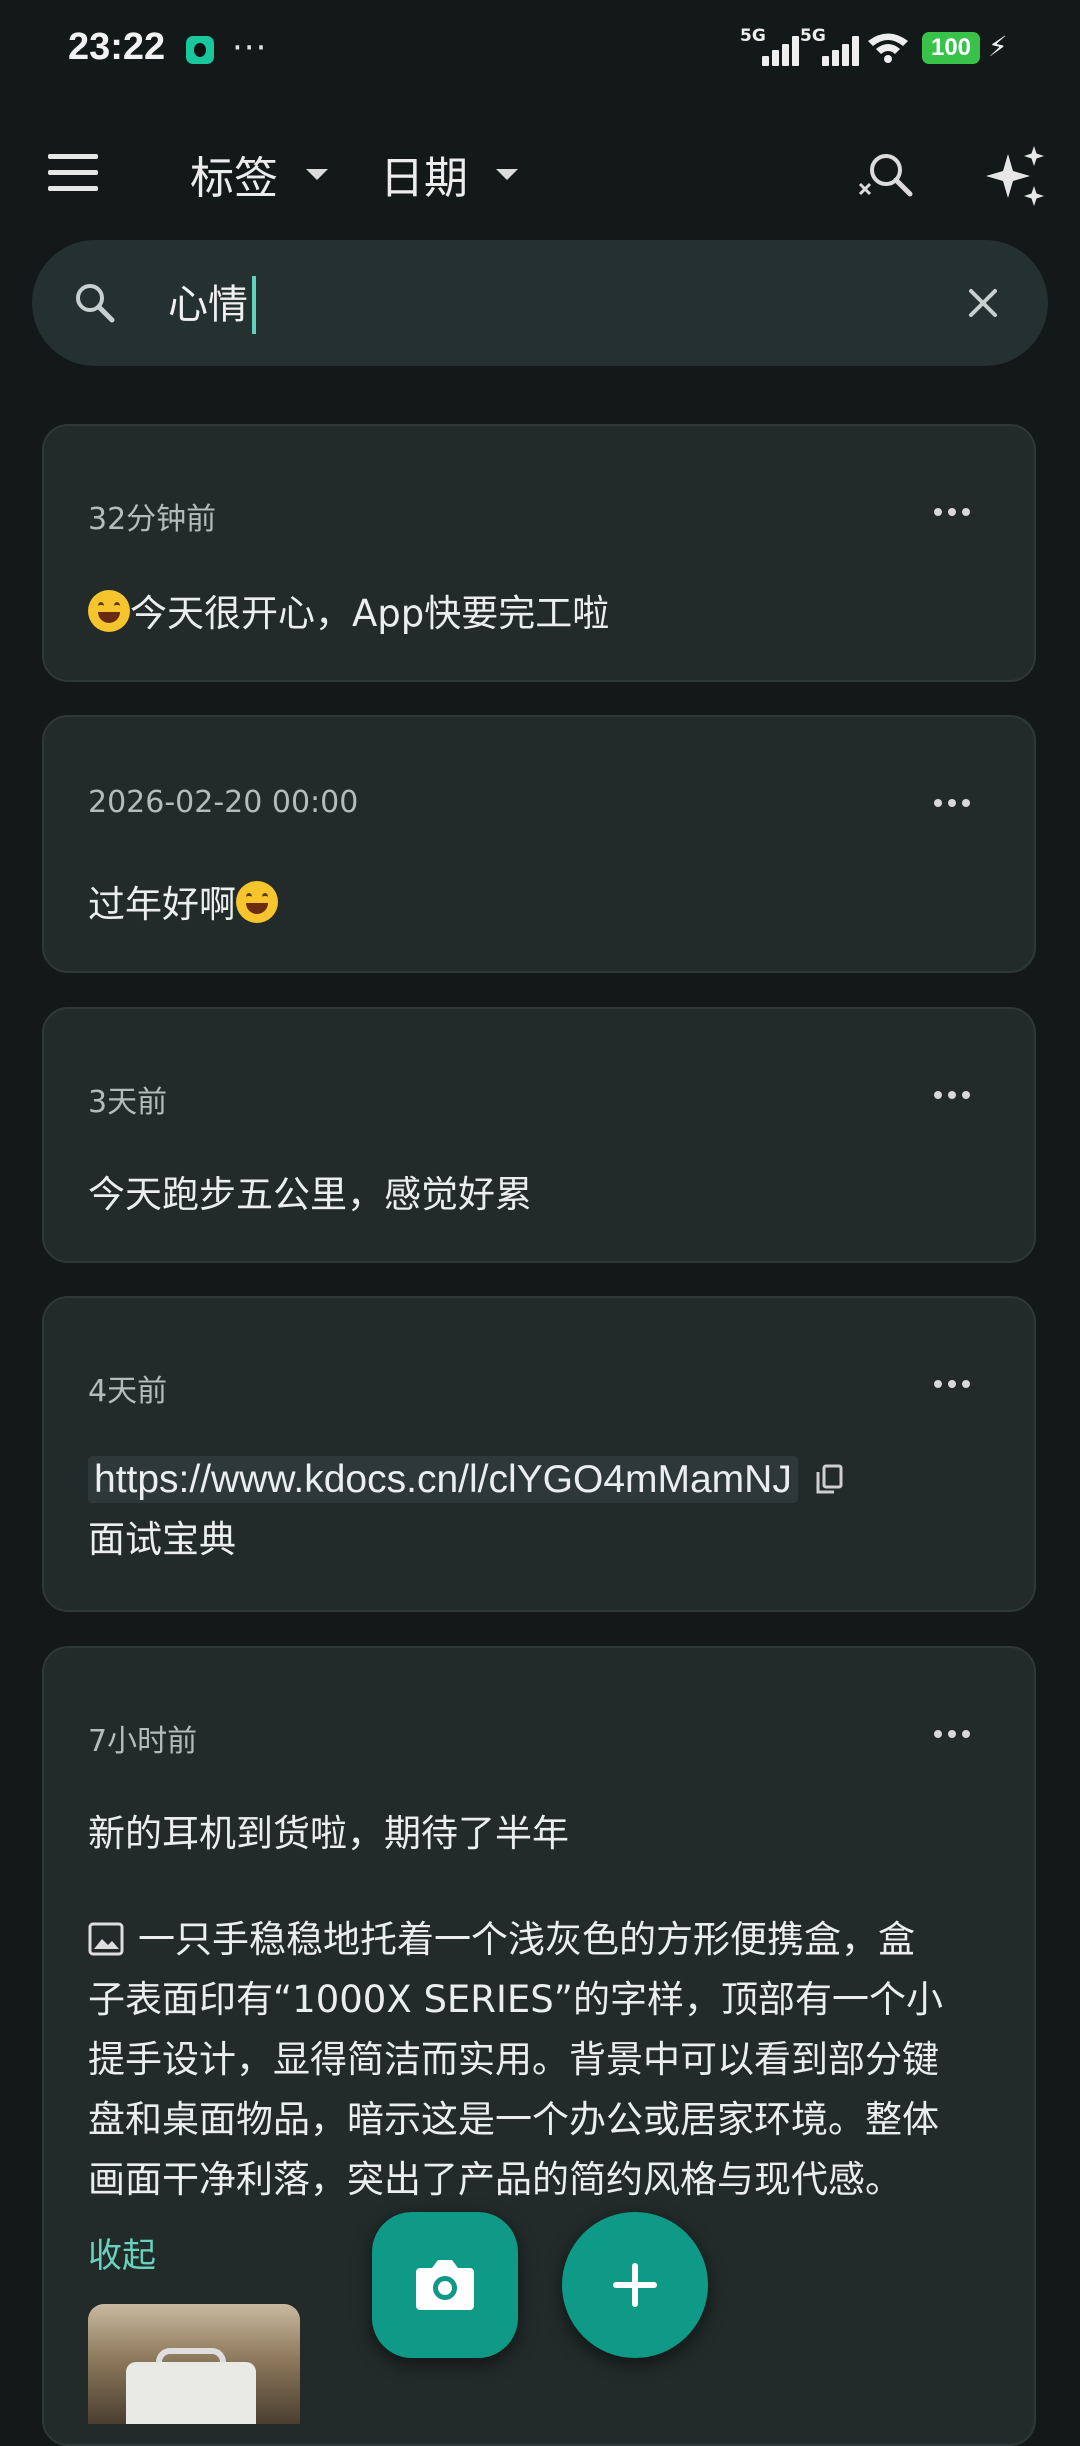  What do you see at coordinates (526, 1939) in the screenshot?
I see `caption-line: 一只手稳稳地托着一个浅灰色的方形便携盒，盒` at bounding box center [526, 1939].